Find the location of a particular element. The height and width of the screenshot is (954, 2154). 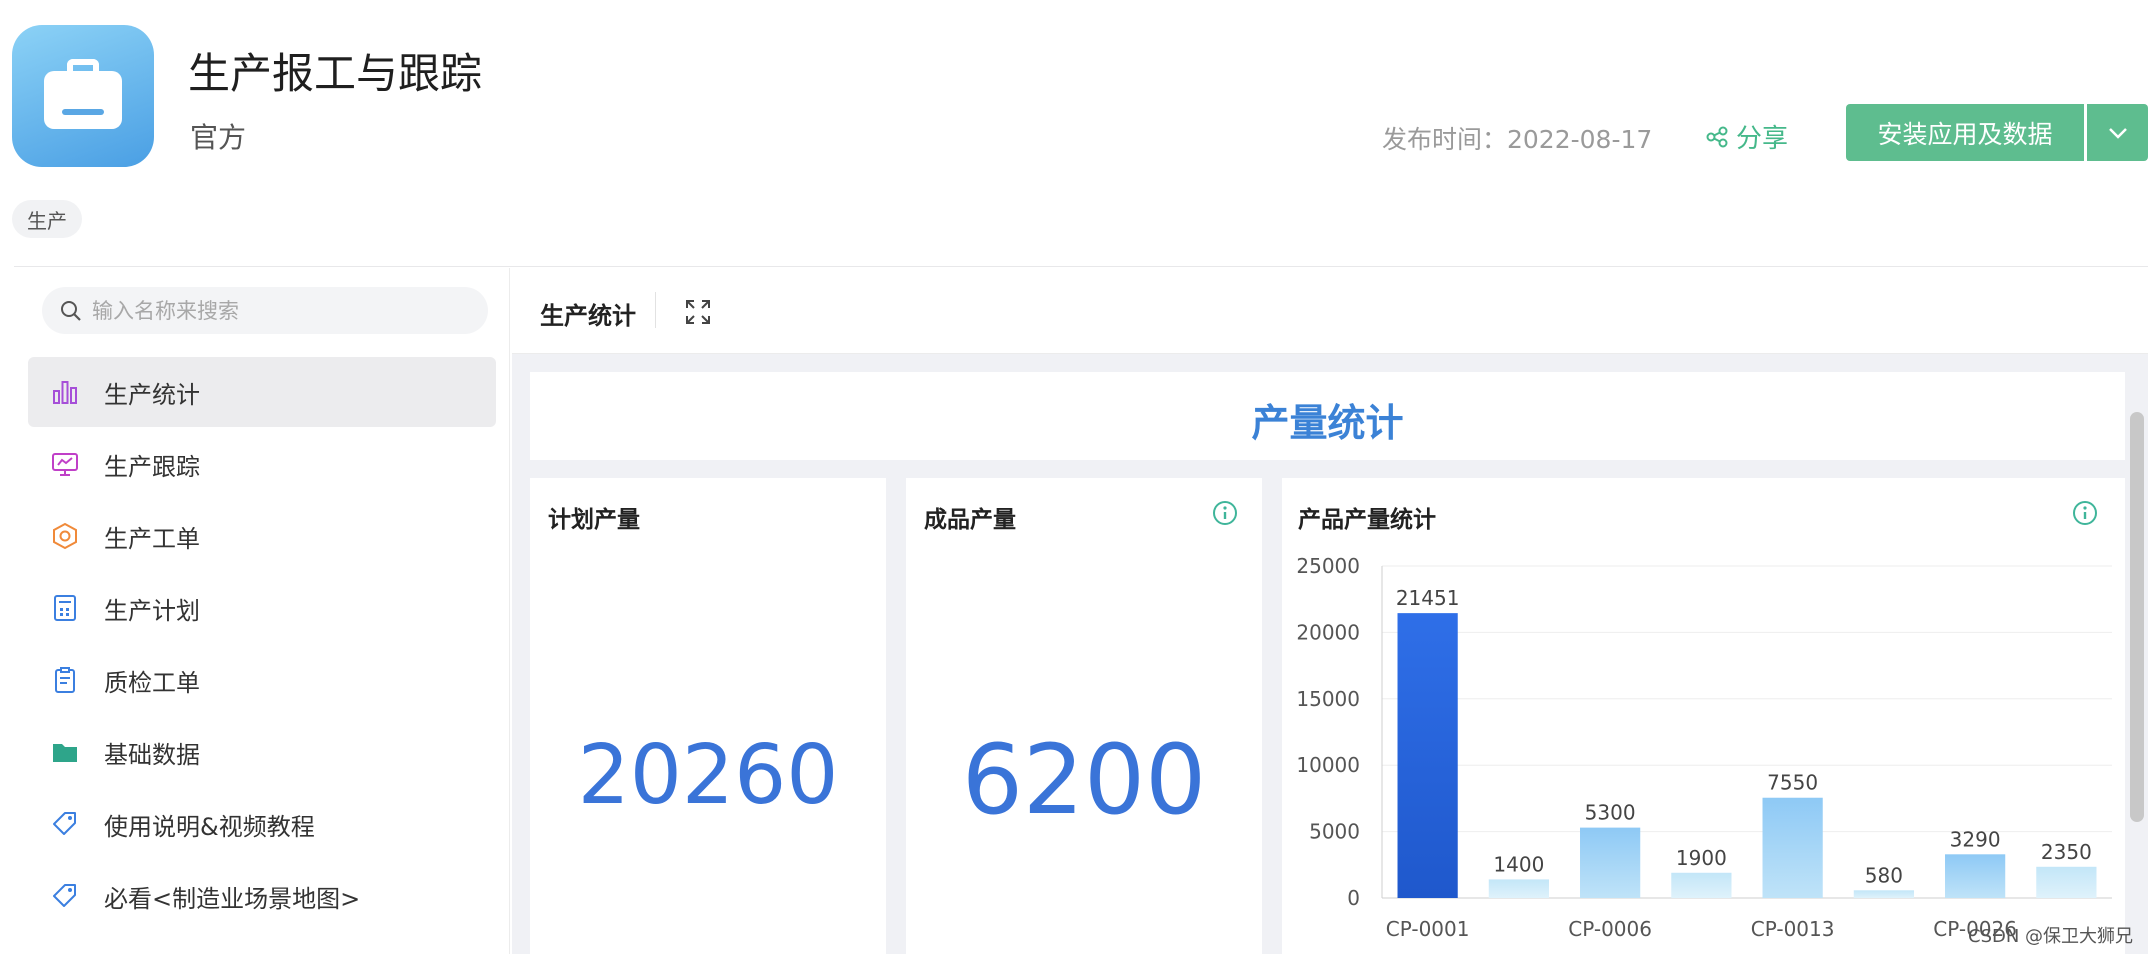

install-dropdown-button is located at coordinates (2117, 132).